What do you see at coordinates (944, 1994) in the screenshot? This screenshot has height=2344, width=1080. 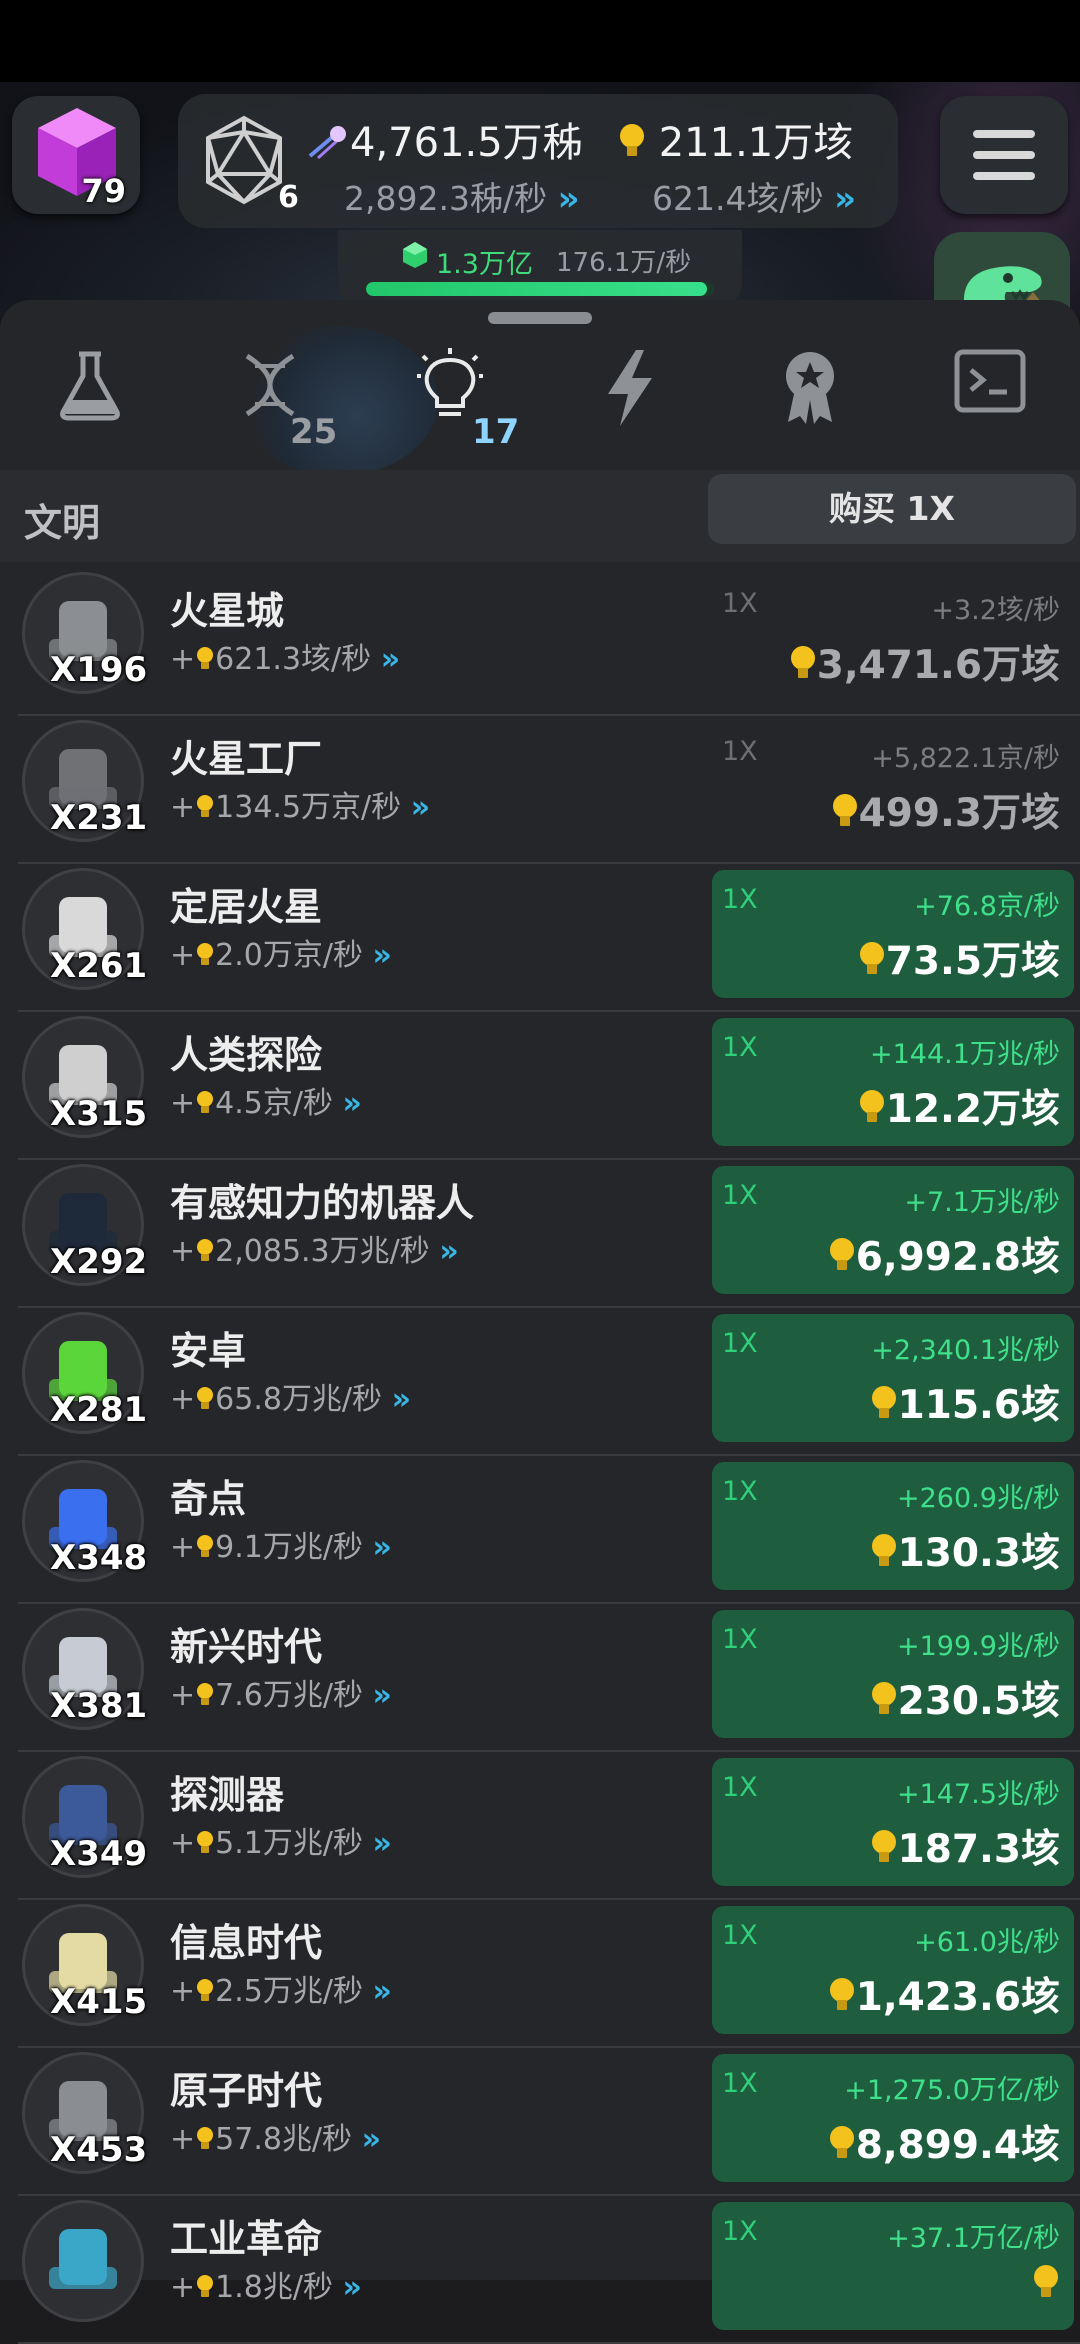 I see `buy-cost: 1,423.6垓` at bounding box center [944, 1994].